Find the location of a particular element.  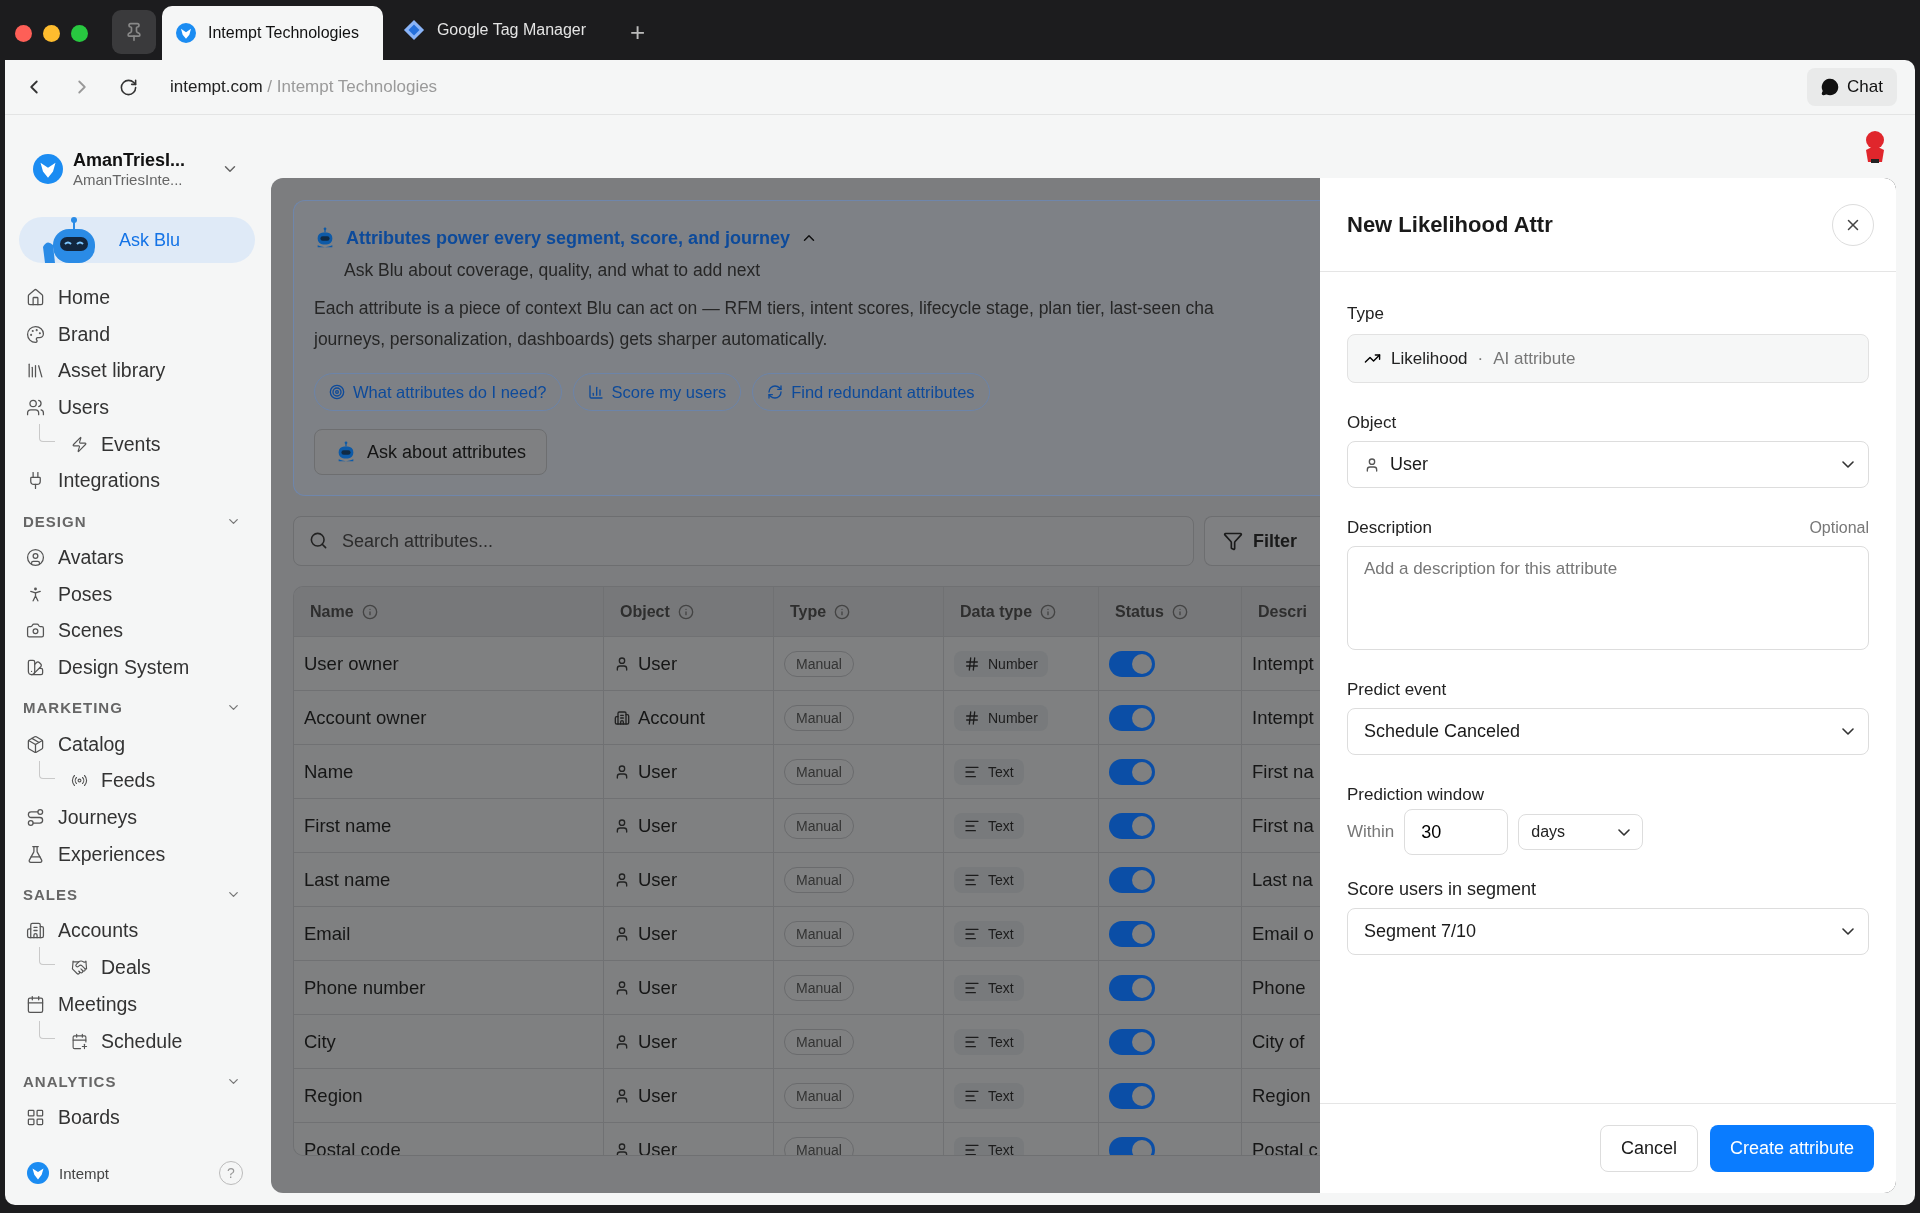

table-cell: Intempt is located at coordinates (1283, 717).